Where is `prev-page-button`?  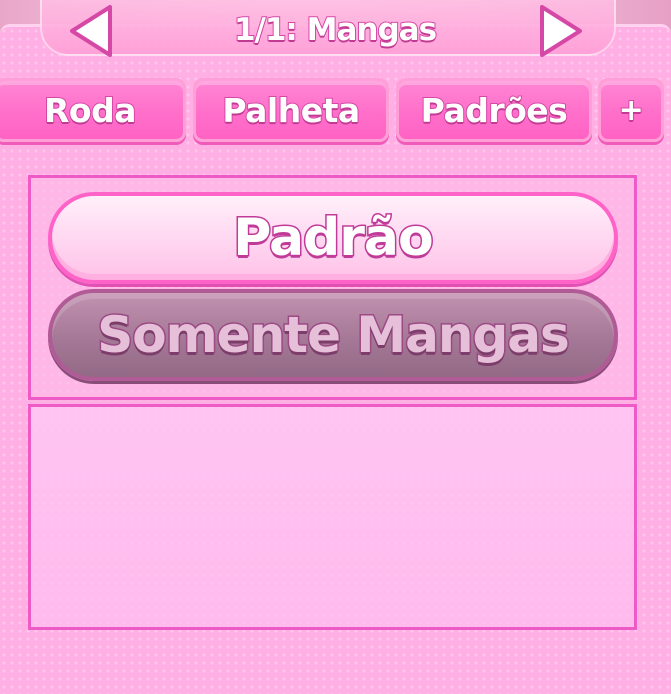
prev-page-button is located at coordinates (92, 31).